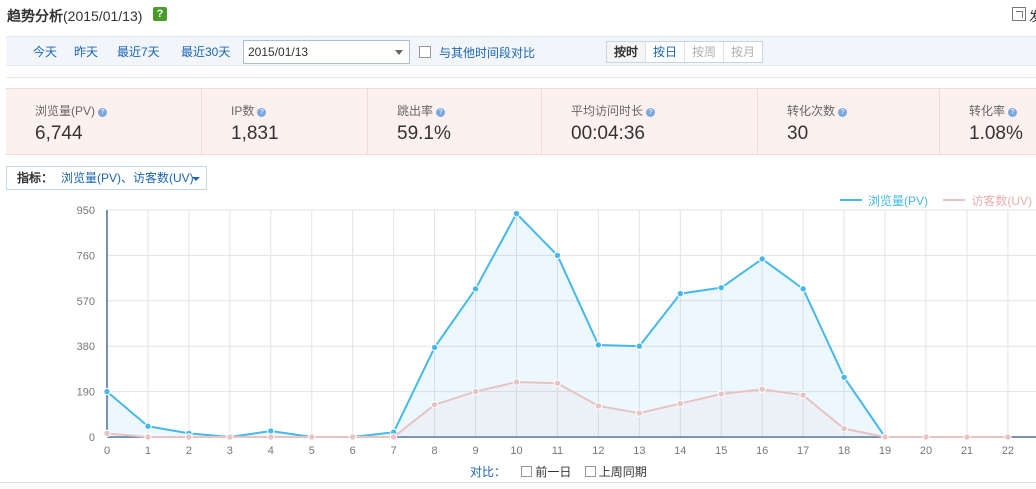  I want to click on granularity-month: 按月, so click(742, 52).